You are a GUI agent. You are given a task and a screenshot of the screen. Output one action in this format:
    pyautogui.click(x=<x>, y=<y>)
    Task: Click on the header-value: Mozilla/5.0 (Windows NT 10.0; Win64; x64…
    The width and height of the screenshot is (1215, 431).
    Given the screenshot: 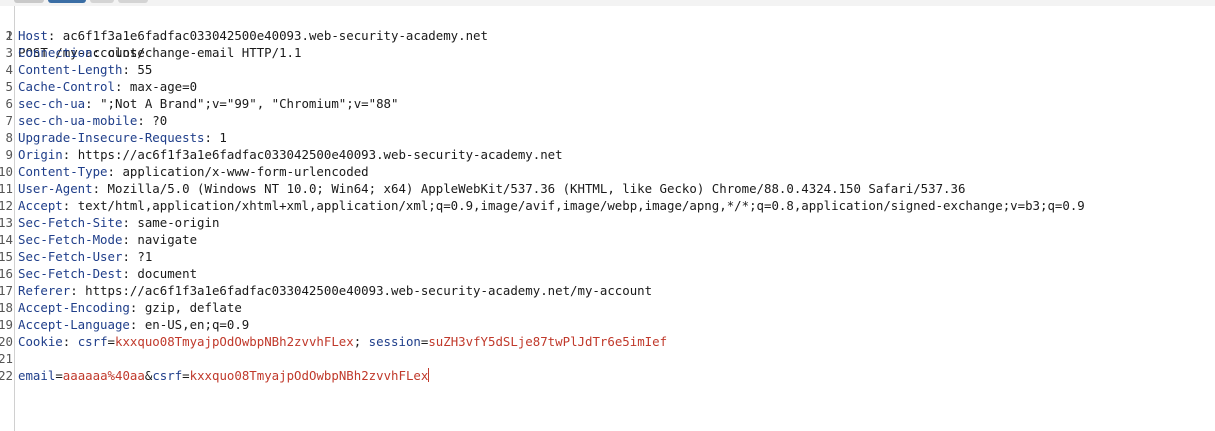 What is the action you would take?
    pyautogui.click(x=536, y=188)
    